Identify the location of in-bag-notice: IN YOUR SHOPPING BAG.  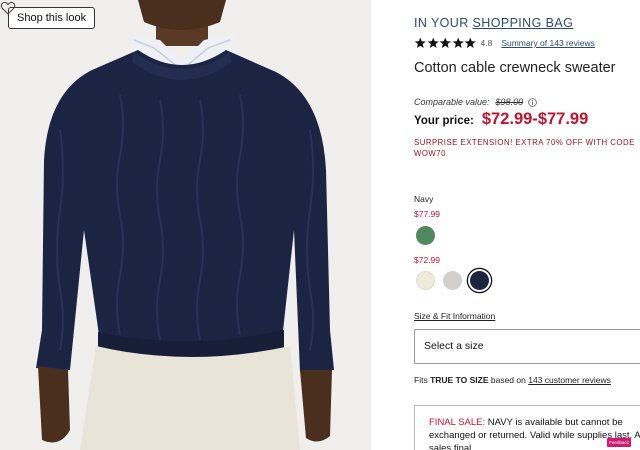
(493, 23).